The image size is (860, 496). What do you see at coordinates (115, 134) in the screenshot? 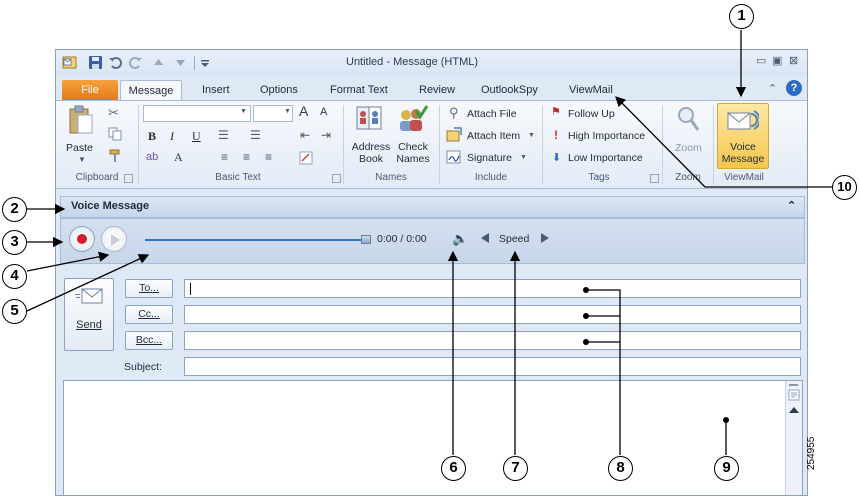
I see `copy-icon` at bounding box center [115, 134].